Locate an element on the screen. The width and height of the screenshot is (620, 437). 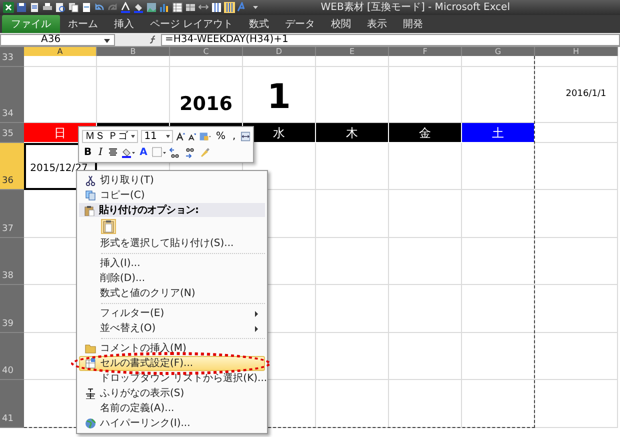
ribbon-tab: ページ レイアウト is located at coordinates (192, 24).